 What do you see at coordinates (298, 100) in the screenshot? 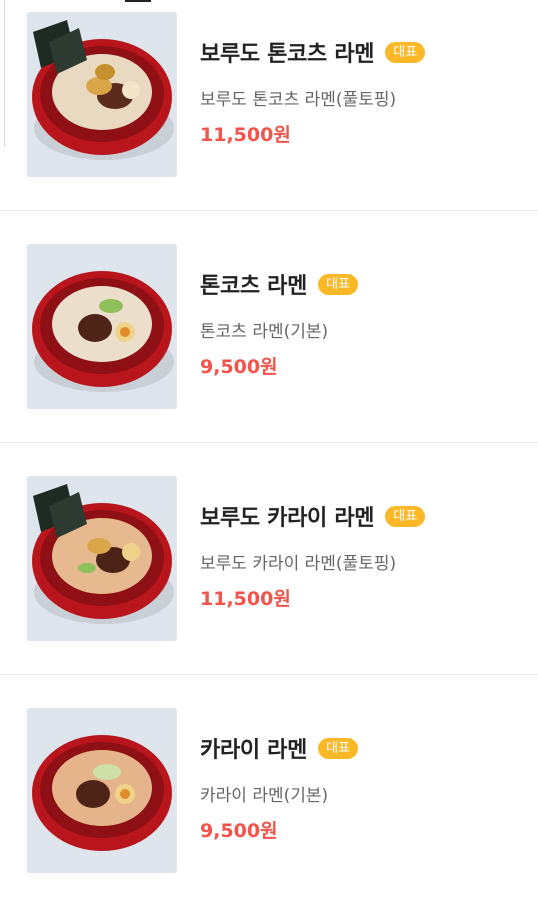
I see `menu-item-description: 보루도 톤코츠 라멘(풀토핑)` at bounding box center [298, 100].